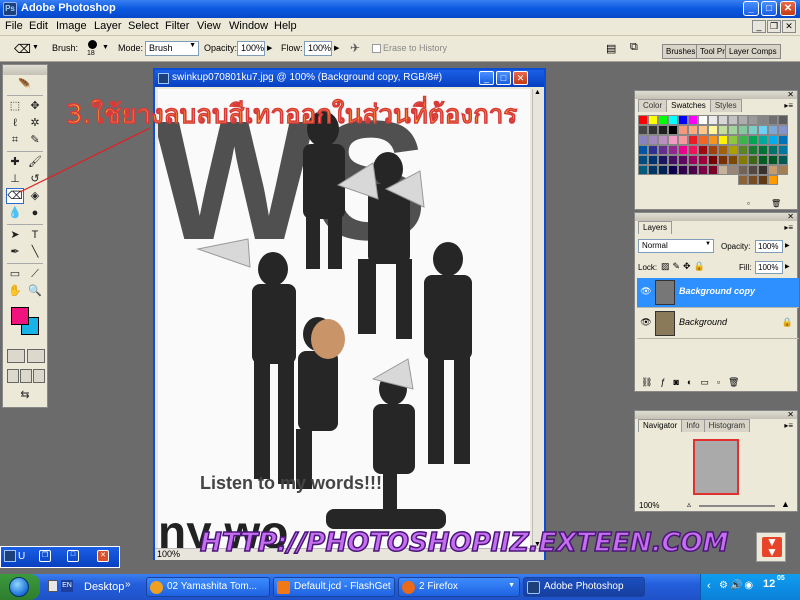  What do you see at coordinates (725, 105) in the screenshot?
I see `tab-styles: Styles` at bounding box center [725, 105].